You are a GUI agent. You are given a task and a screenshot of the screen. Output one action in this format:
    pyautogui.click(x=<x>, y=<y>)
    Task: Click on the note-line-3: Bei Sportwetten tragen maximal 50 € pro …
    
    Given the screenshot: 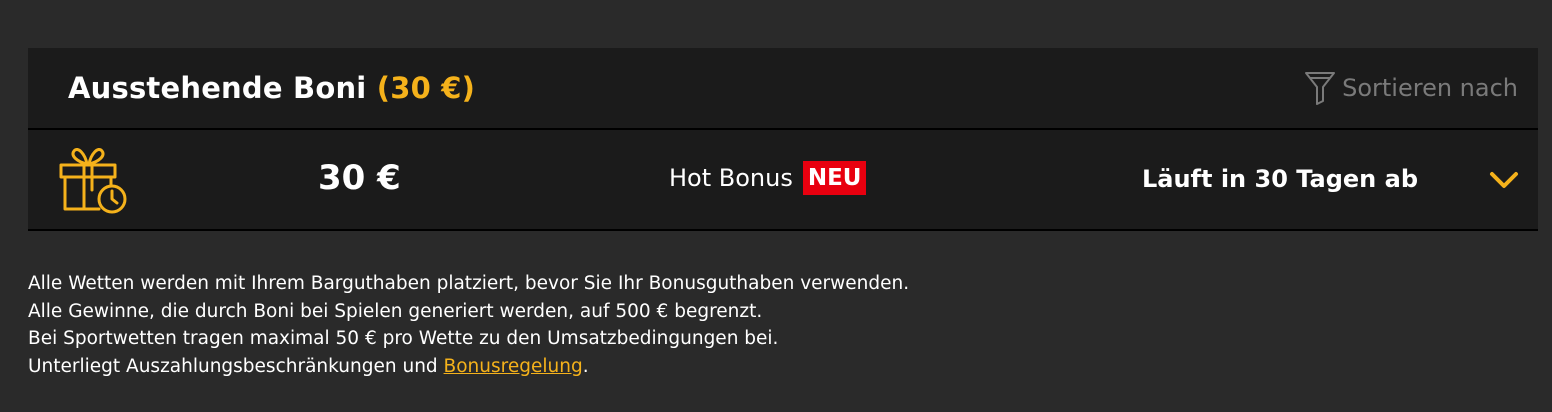 What is the action you would take?
    pyautogui.click(x=403, y=338)
    